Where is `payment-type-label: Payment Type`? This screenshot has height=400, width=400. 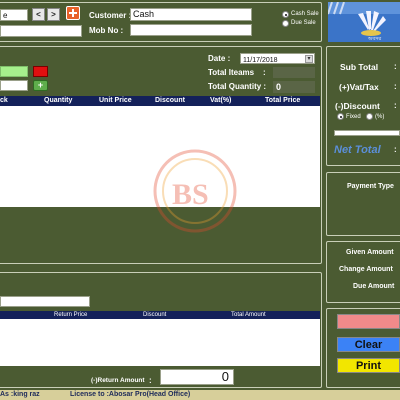
payment-type-label: Payment Type is located at coordinates (370, 186).